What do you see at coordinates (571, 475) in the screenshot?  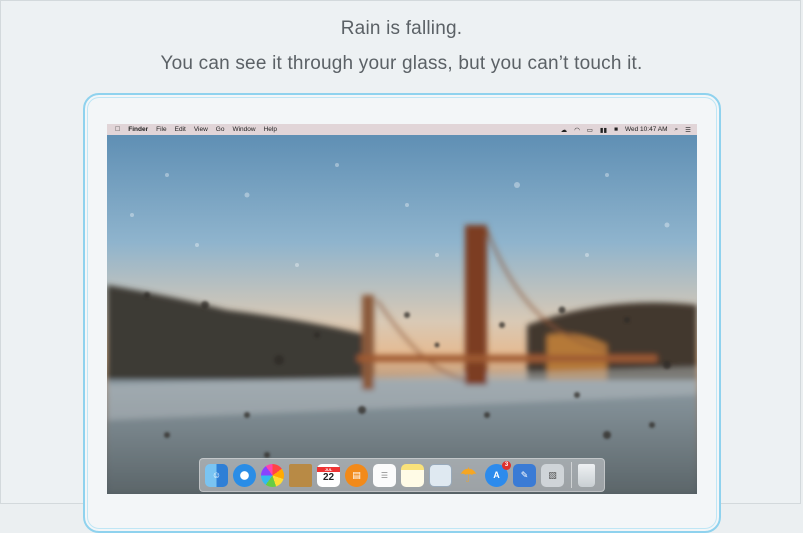 I see `dock-separator` at bounding box center [571, 475].